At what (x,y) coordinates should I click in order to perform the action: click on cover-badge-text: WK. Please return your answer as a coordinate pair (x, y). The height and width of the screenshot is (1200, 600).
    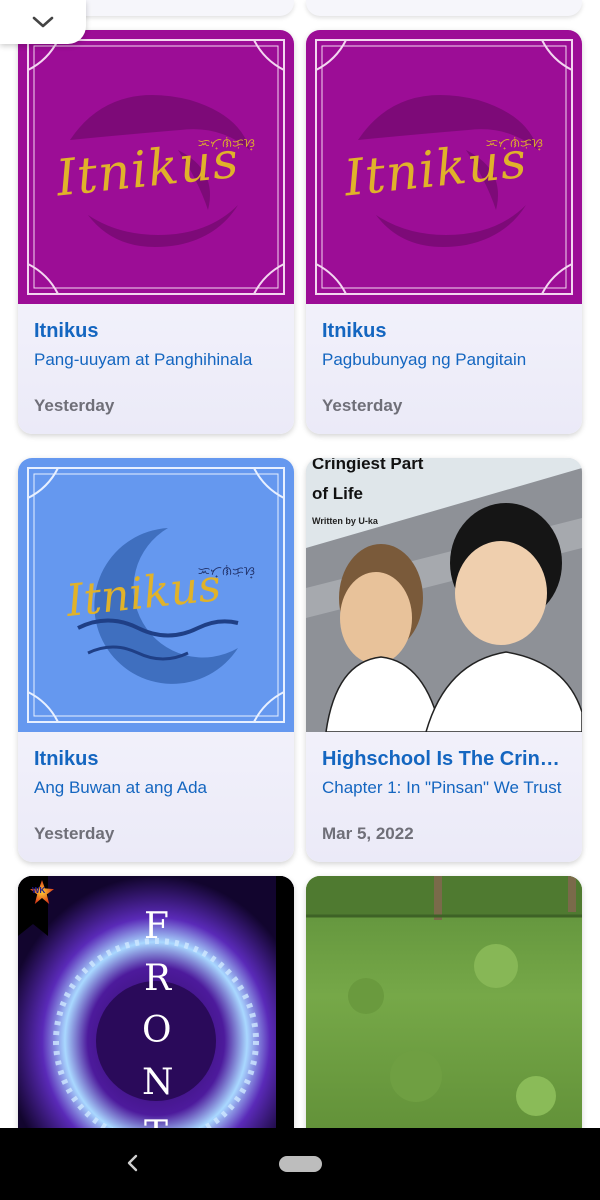
    Looking at the image, I should click on (39, 890).